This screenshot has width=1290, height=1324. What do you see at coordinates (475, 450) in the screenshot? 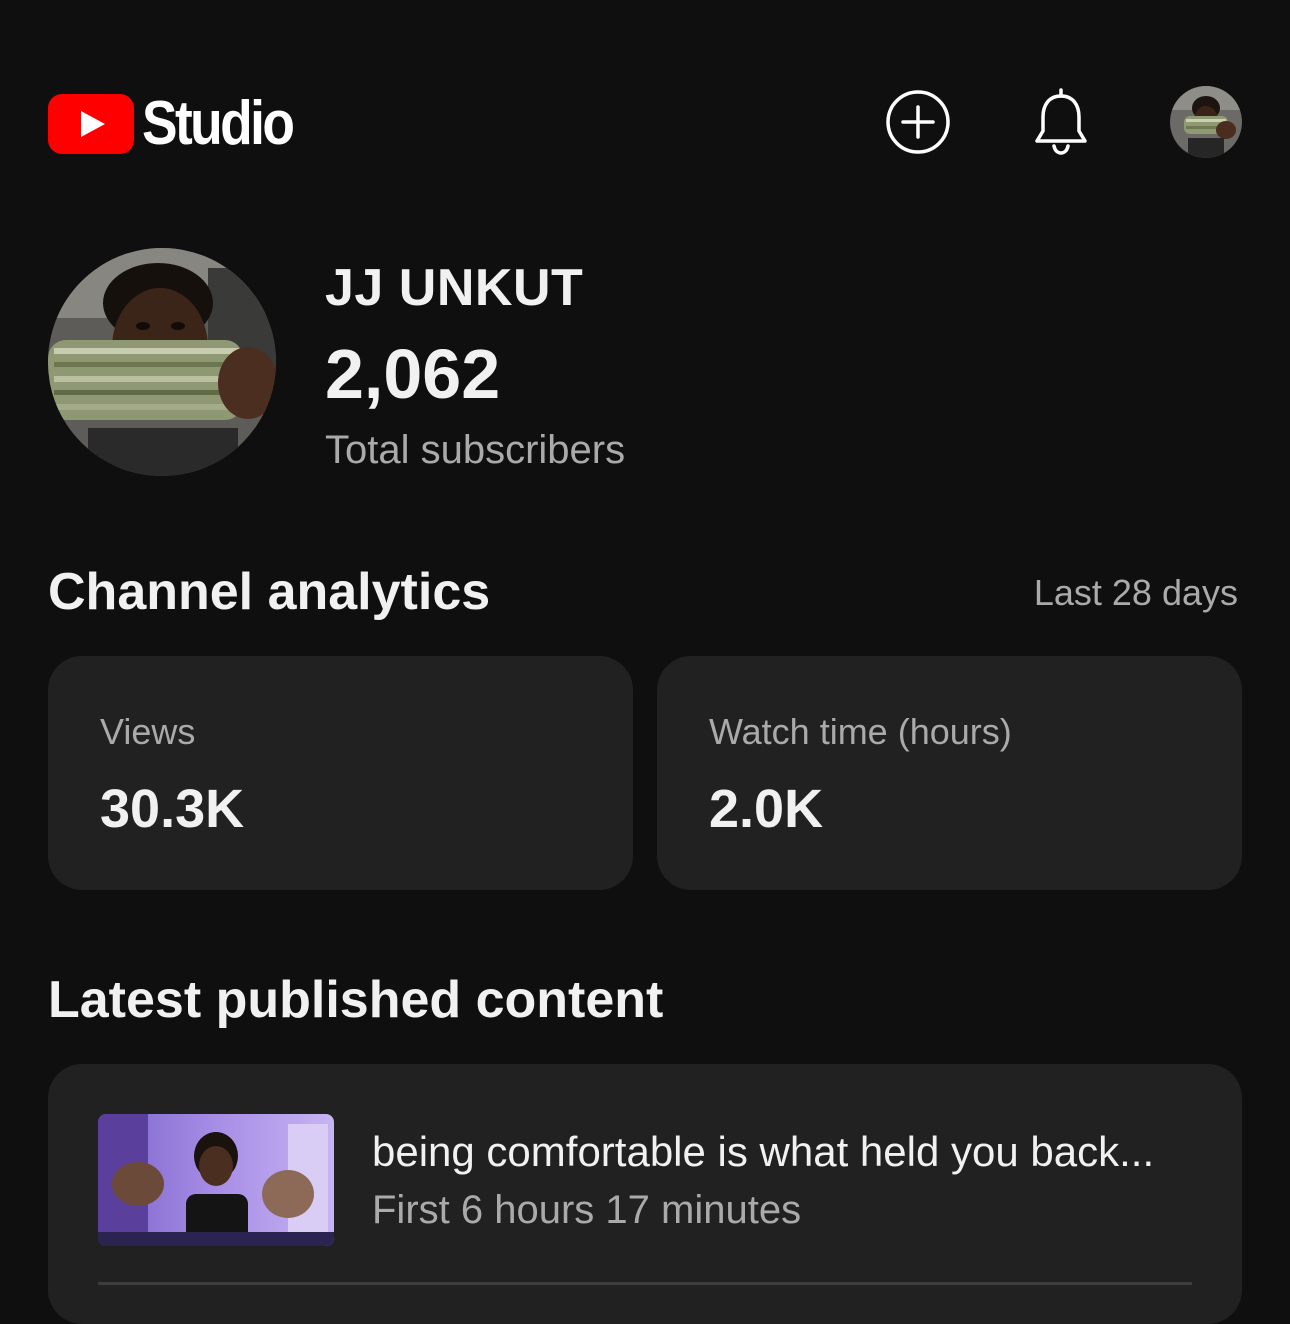
I see `subscriber-label: Total subscribers` at bounding box center [475, 450].